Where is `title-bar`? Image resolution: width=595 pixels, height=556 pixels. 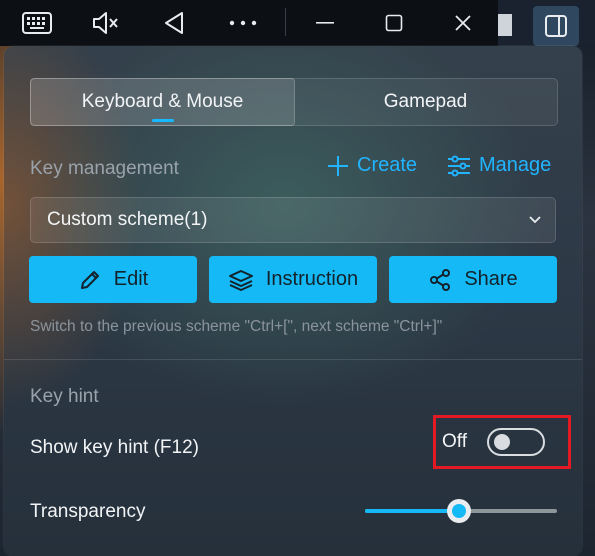 title-bar is located at coordinates (297, 23).